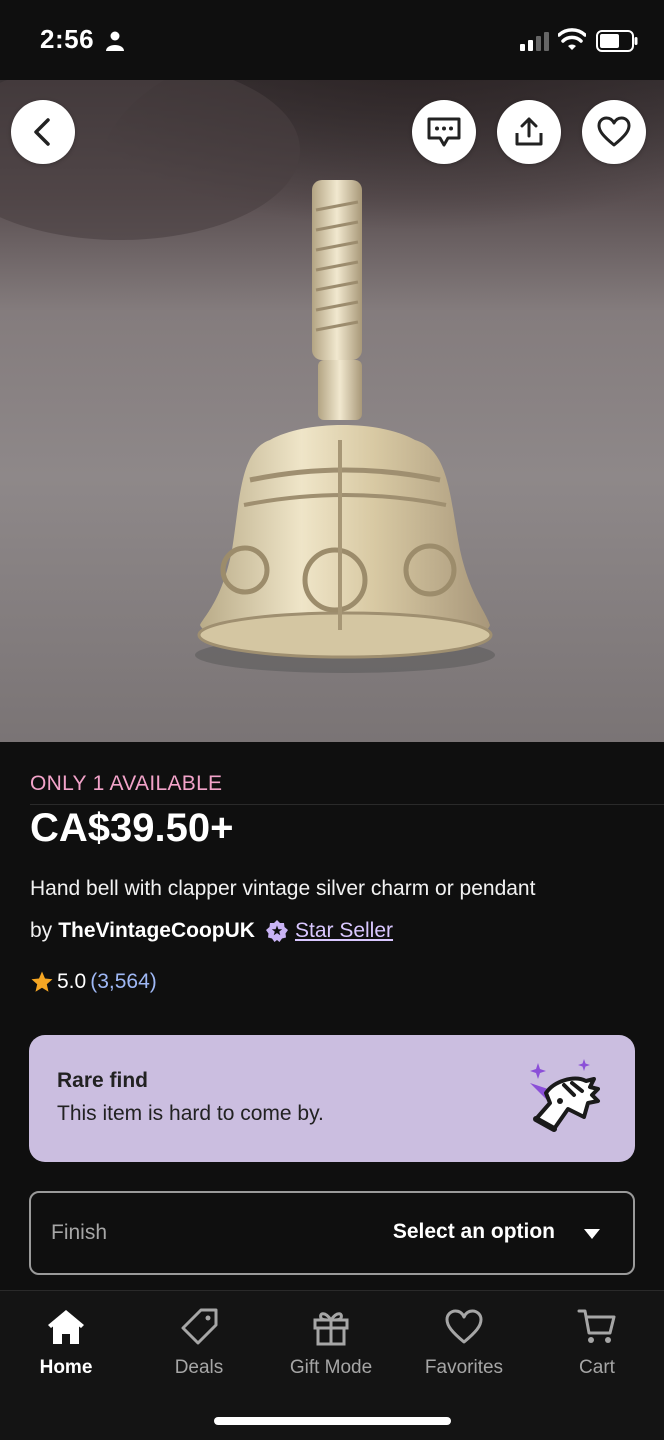  I want to click on caret-down-icon, so click(592, 1234).